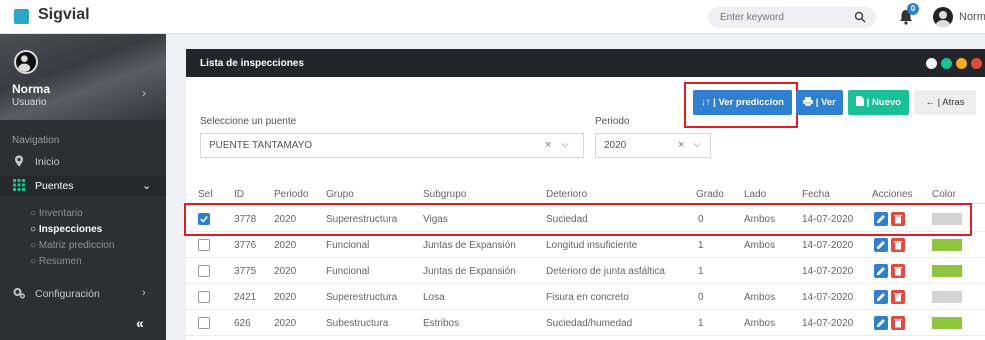  What do you see at coordinates (36, 140) in the screenshot?
I see `nav-header: Navigation` at bounding box center [36, 140].